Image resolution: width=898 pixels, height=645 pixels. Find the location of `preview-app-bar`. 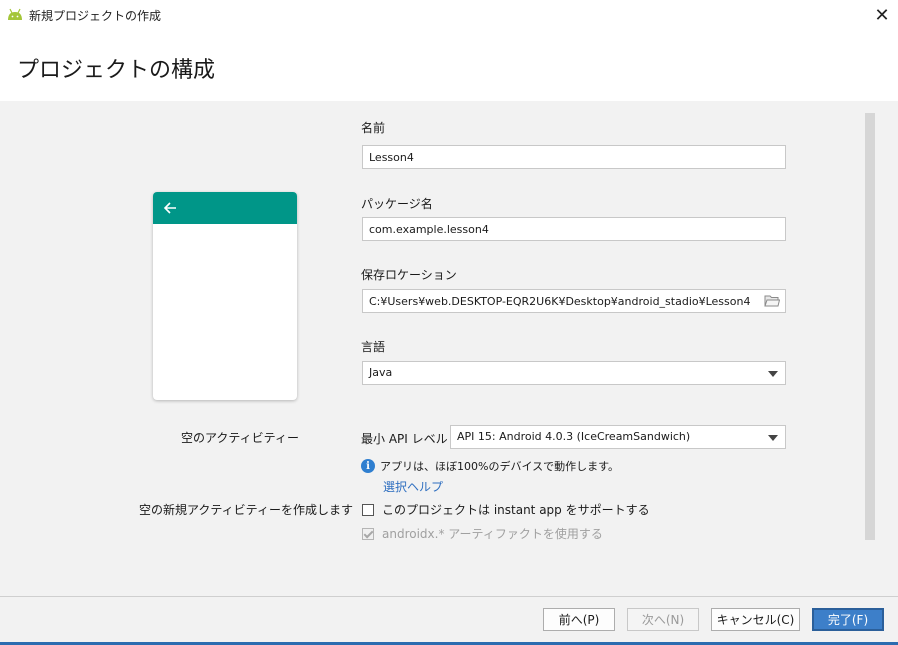

preview-app-bar is located at coordinates (225, 208).